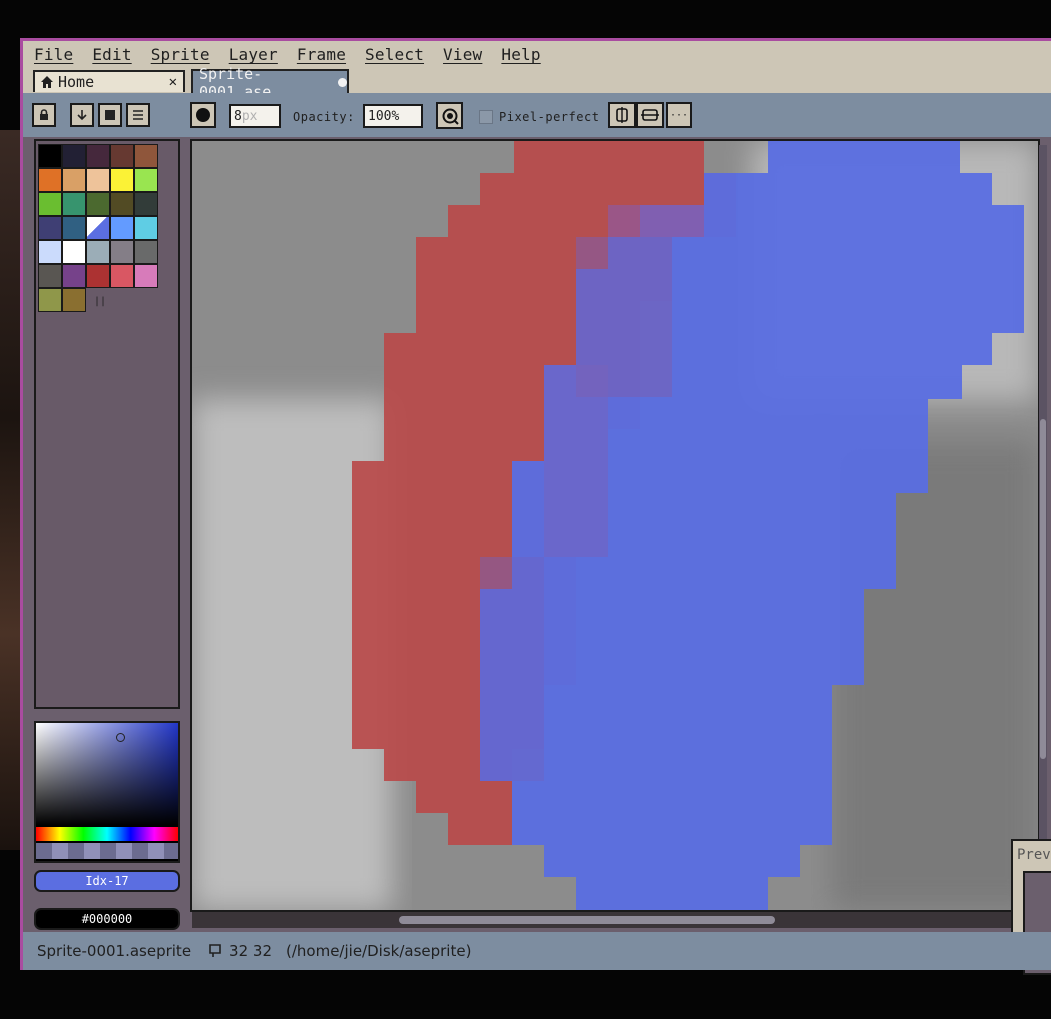 Image resolution: width=1051 pixels, height=1019 pixels. Describe the element at coordinates (100, 301) in the screenshot. I see `palette-resize-handle: ||` at that location.